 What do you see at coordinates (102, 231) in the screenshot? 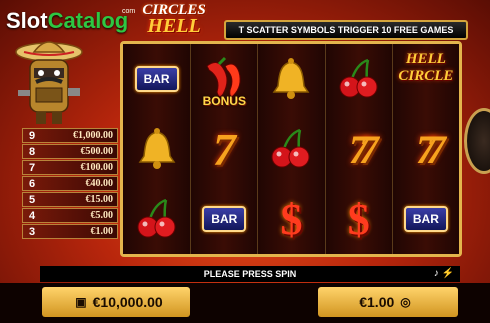
I see `paytable-value: €1.00` at bounding box center [102, 231].